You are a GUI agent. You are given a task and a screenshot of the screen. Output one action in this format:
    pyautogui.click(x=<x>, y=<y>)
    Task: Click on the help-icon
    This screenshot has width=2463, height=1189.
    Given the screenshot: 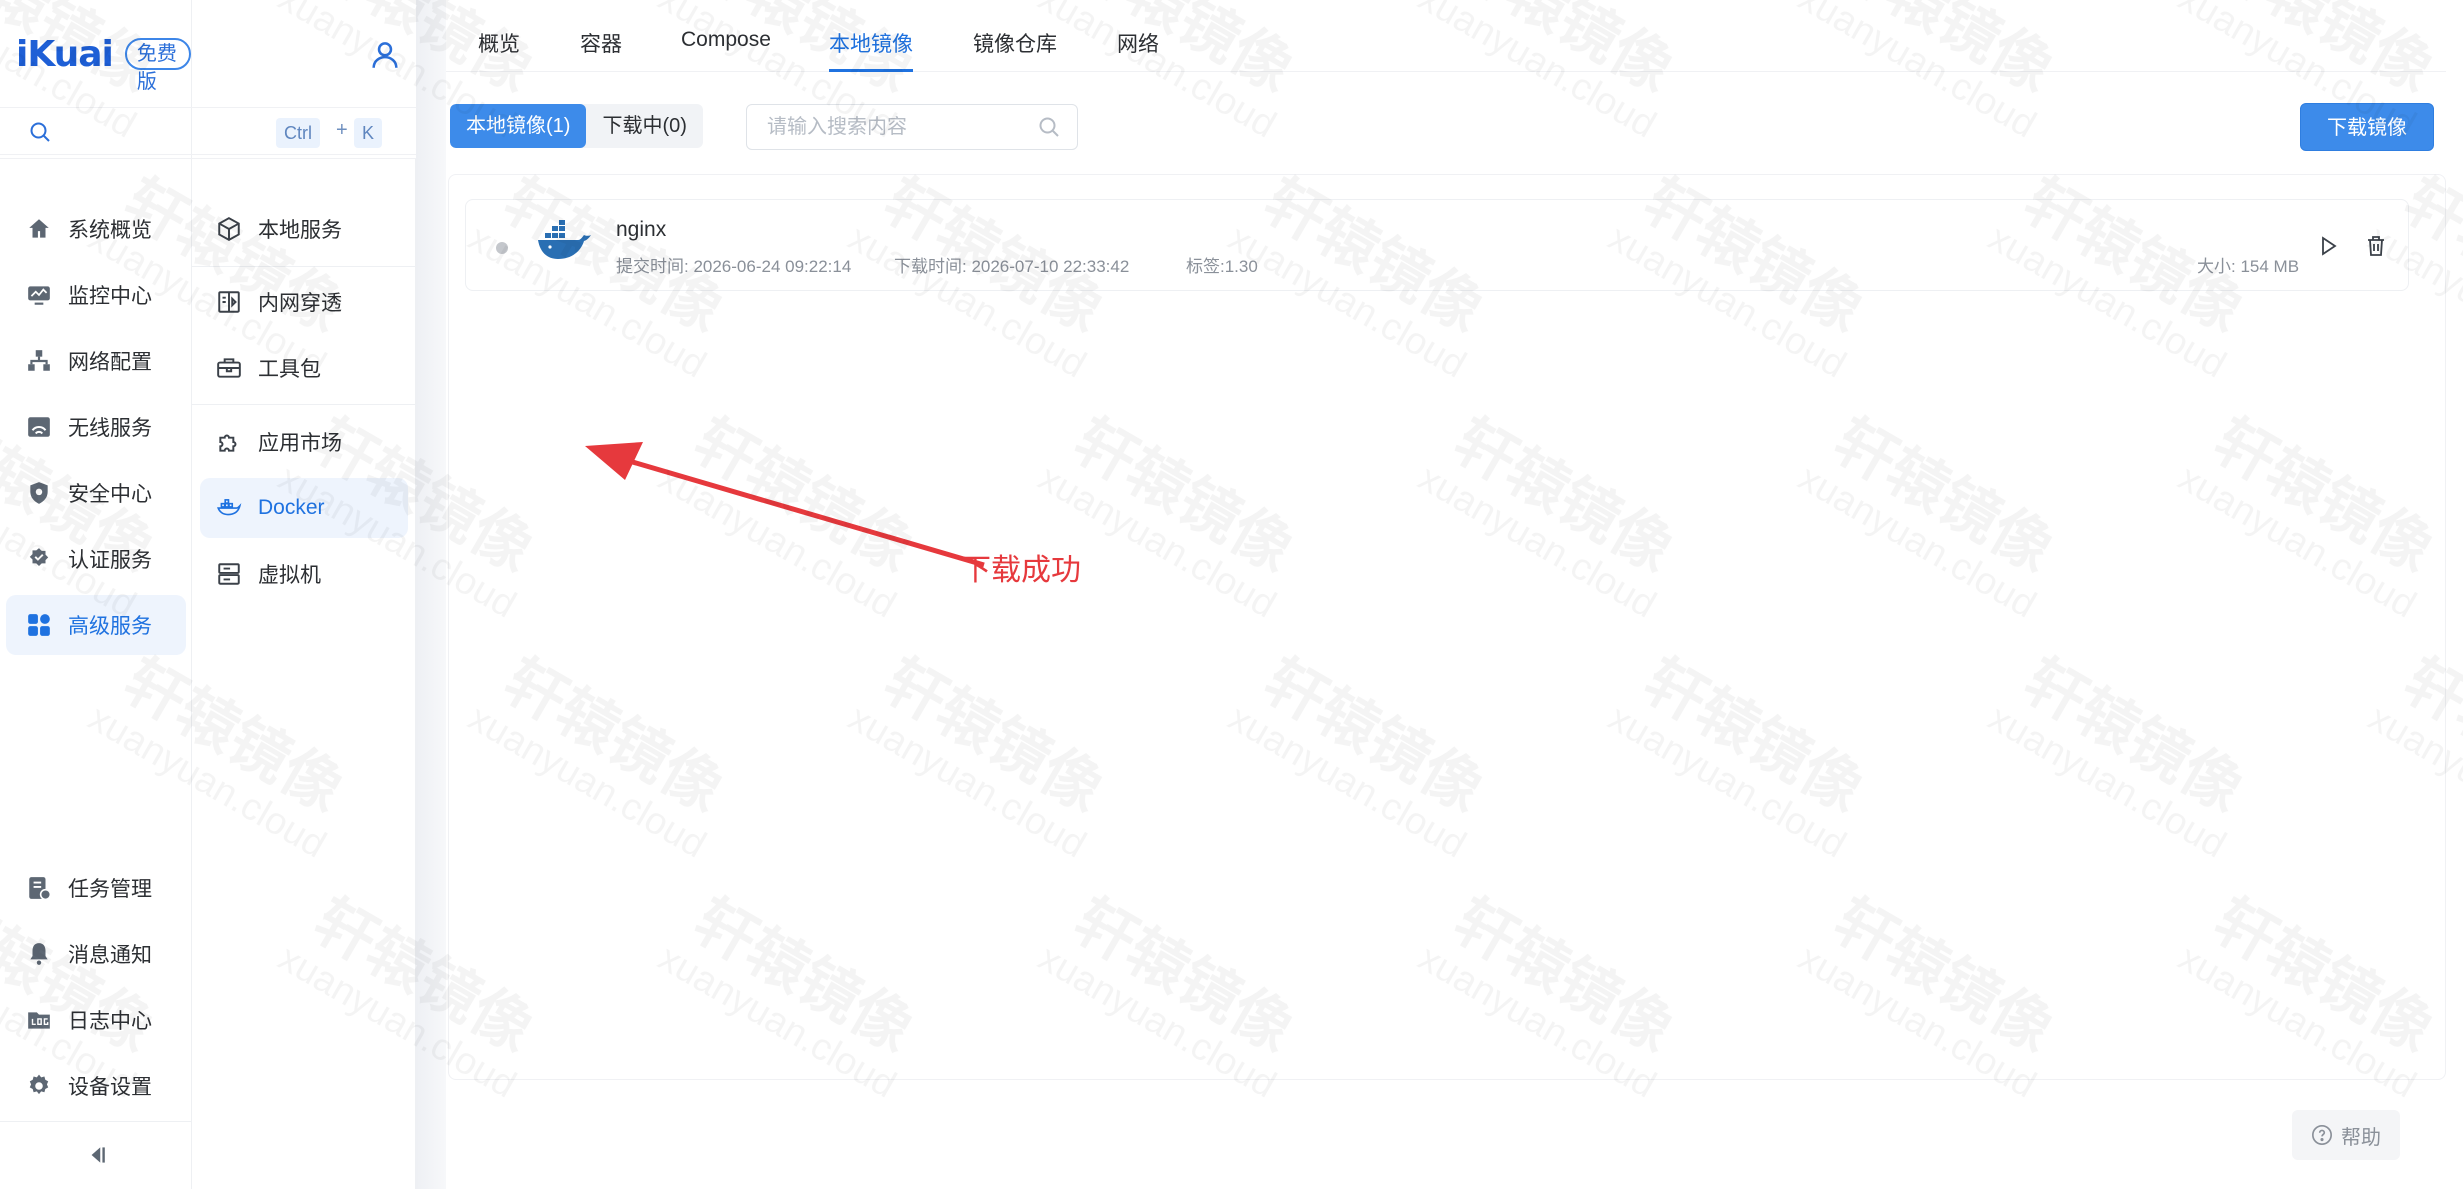 What is the action you would take?
    pyautogui.click(x=2322, y=1135)
    